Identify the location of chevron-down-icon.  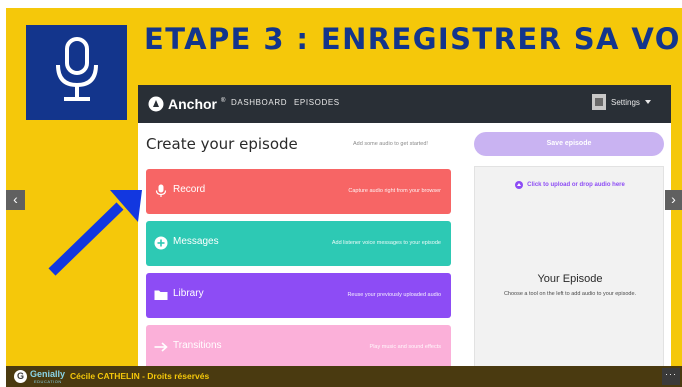
(647, 102).